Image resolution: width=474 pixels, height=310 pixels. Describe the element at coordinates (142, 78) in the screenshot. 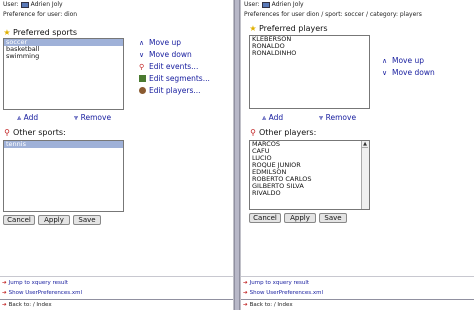

I see `segments-icon` at that location.